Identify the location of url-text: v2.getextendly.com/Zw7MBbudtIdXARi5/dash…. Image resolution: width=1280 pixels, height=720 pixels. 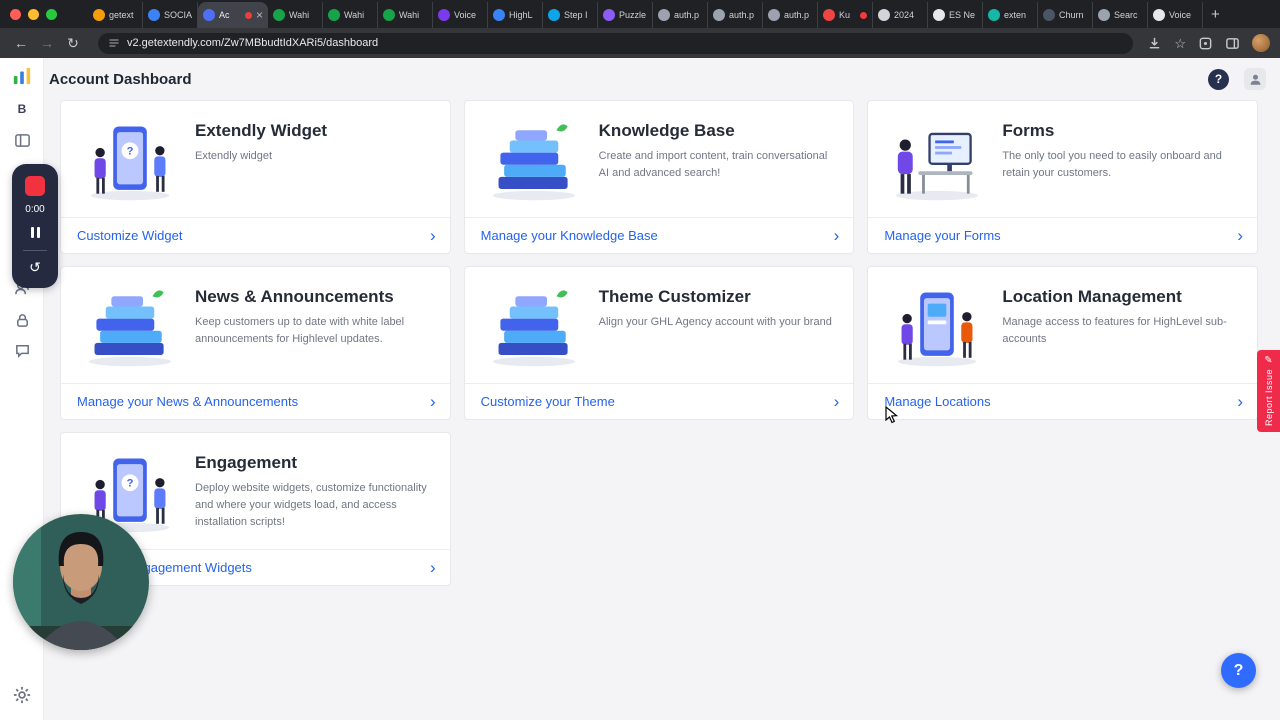
(252, 43).